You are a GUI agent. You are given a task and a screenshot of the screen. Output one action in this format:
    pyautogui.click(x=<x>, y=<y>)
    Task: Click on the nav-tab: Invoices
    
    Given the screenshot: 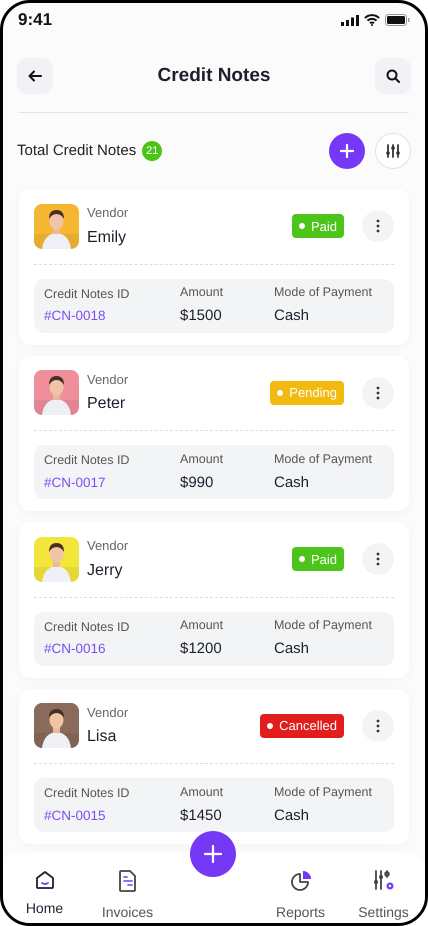 What is the action you would take?
    pyautogui.click(x=127, y=896)
    